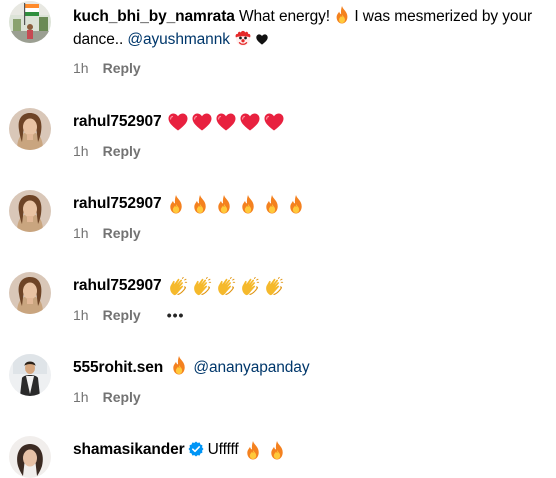 This screenshot has width=556, height=478. Describe the element at coordinates (278, 381) in the screenshot. I see `comment-item: 555rohit.sen @ananyapanday 1h Reply` at that location.